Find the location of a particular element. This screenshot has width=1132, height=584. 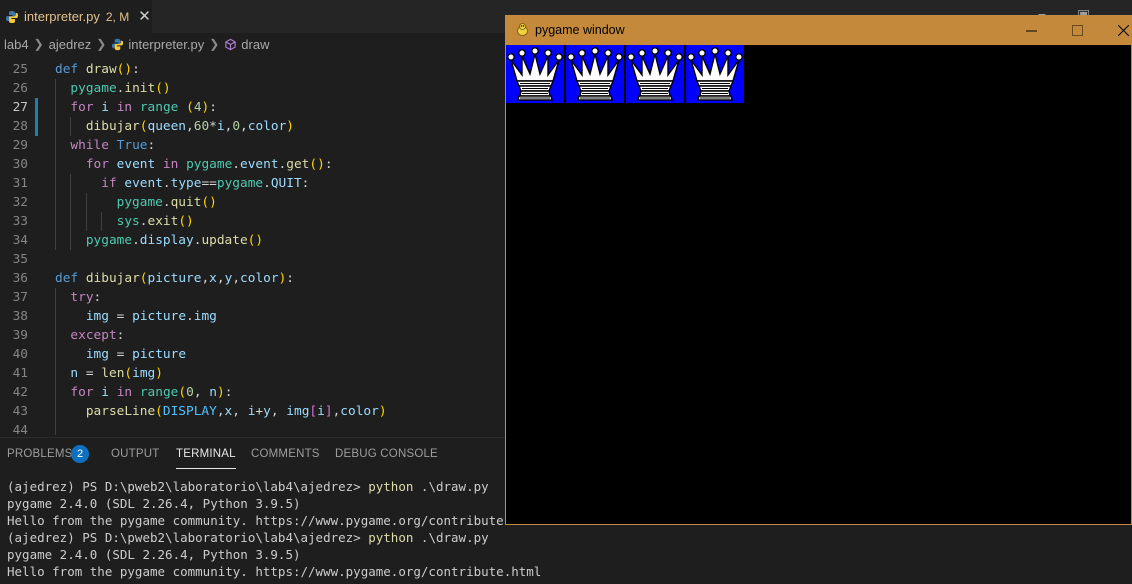

line-number: 37 is located at coordinates (20, 297).